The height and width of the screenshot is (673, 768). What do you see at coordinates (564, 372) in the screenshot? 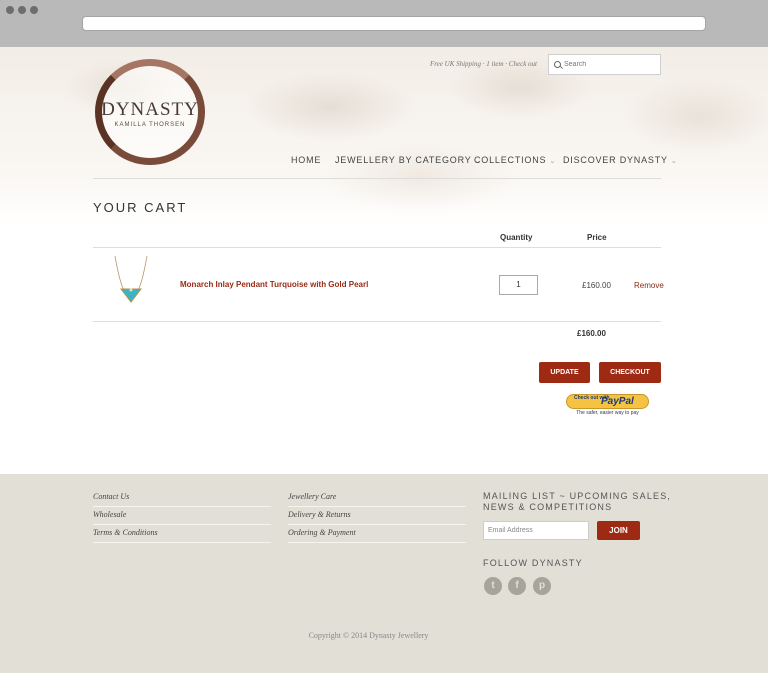
I see `update-button: UPDATE` at bounding box center [564, 372].